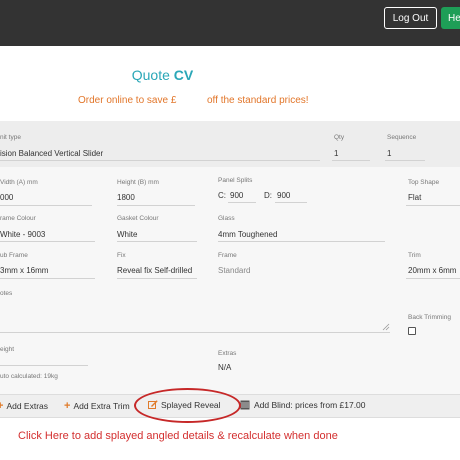  Describe the element at coordinates (127, 234) in the screenshot. I see `gasket-colour-select: White` at that location.